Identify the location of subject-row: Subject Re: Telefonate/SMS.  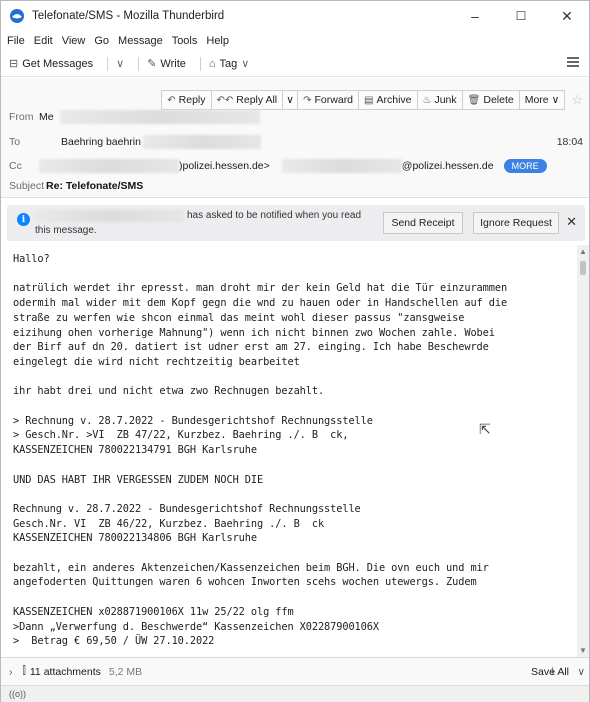
(76, 186).